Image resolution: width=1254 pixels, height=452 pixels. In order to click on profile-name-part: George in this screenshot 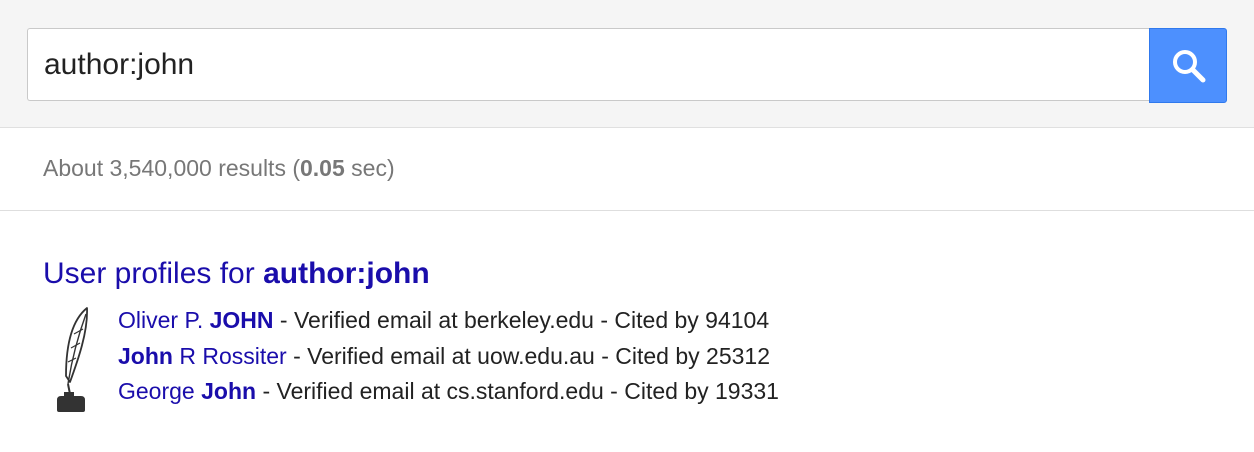, I will do `click(160, 391)`.